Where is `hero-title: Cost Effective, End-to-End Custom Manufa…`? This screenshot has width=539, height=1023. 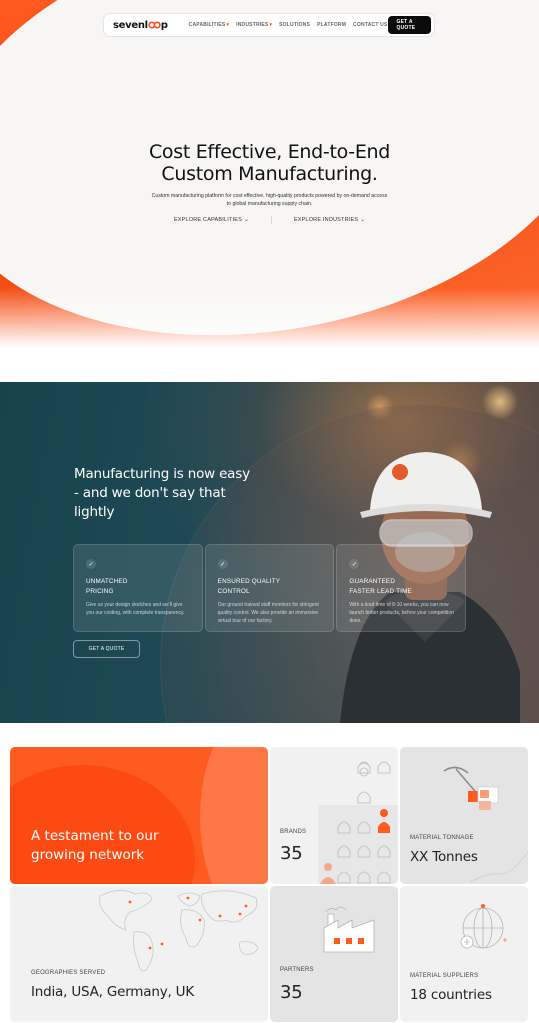 hero-title: Cost Effective, End-to-End Custom Manufa… is located at coordinates (269, 163).